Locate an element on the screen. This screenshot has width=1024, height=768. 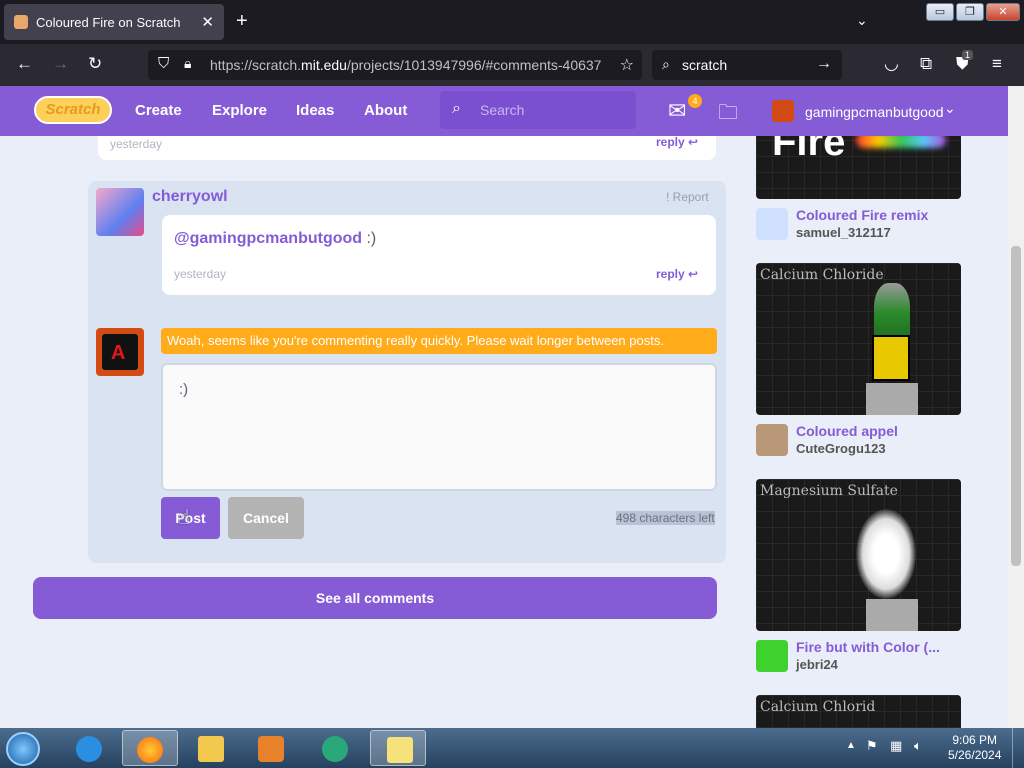
project-title: Coloured appel is located at coordinates (847, 431).